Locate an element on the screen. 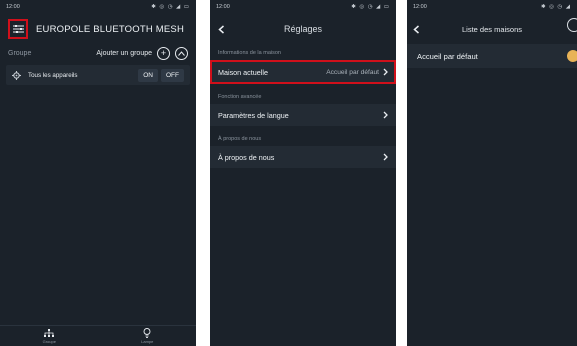 This screenshot has width=577, height=346. language-settings-row: Paramètres de langue is located at coordinates (303, 115).